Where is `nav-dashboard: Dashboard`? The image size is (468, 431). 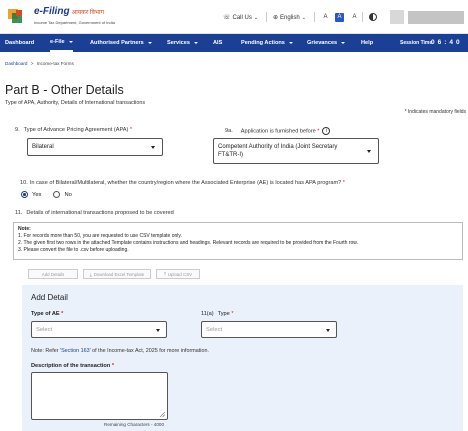 nav-dashboard: Dashboard is located at coordinates (19, 43).